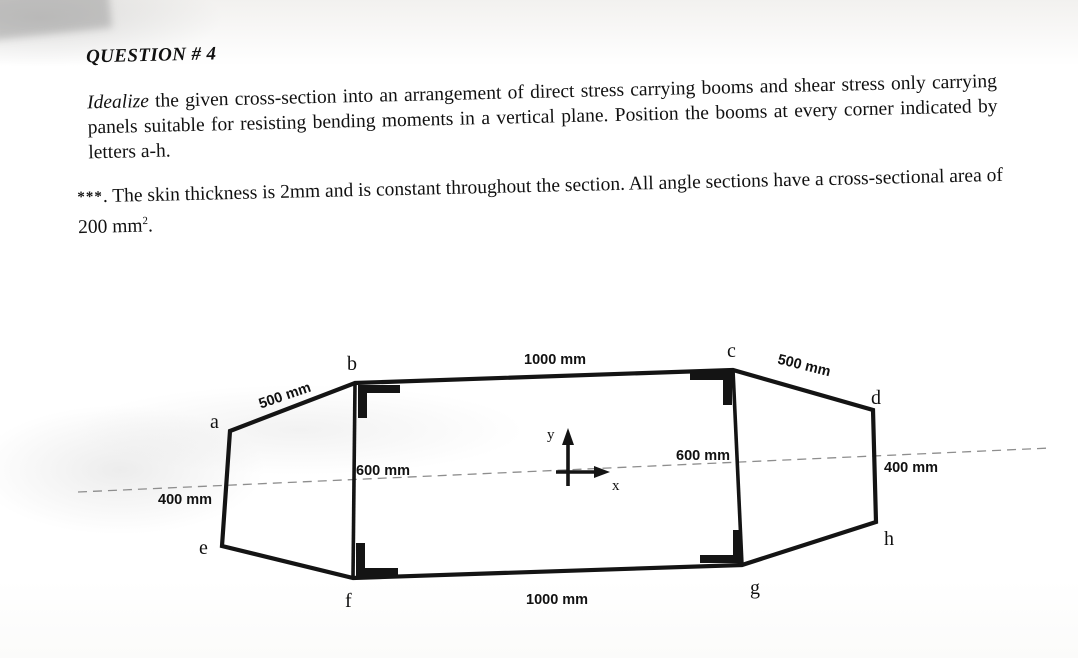  I want to click on vertex-label-h: h, so click(889, 539).